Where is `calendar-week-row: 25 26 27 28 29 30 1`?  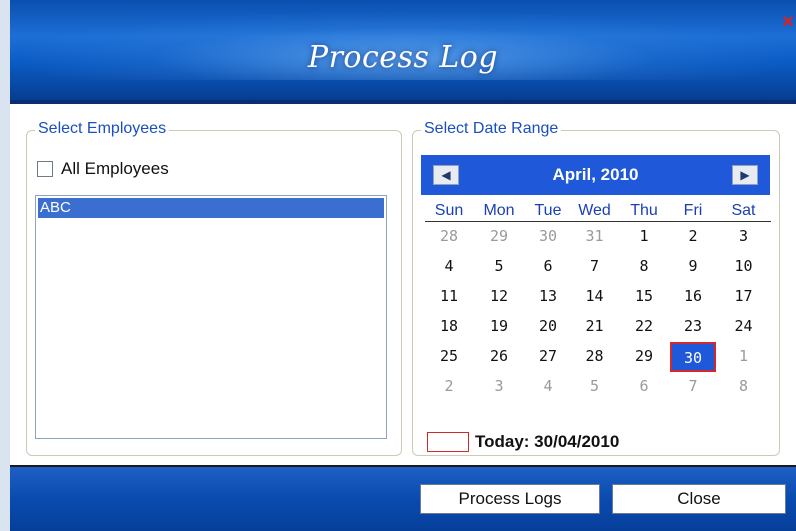
calendar-week-row: 25 26 27 28 29 30 1 is located at coordinates (598, 357).